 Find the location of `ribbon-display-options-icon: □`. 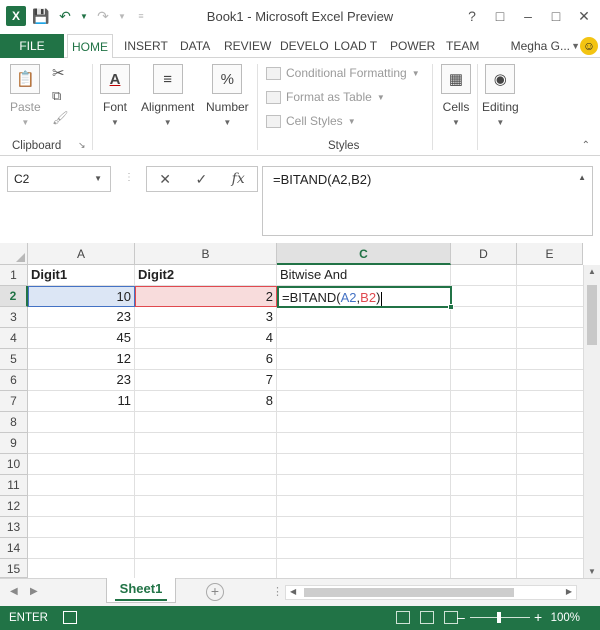

ribbon-display-options-icon: □ is located at coordinates (500, 16).